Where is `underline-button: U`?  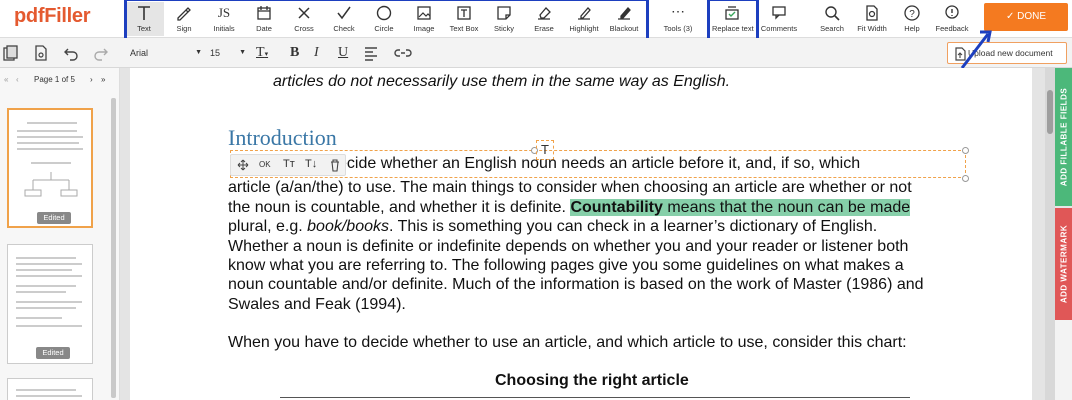 underline-button: U is located at coordinates (343, 53).